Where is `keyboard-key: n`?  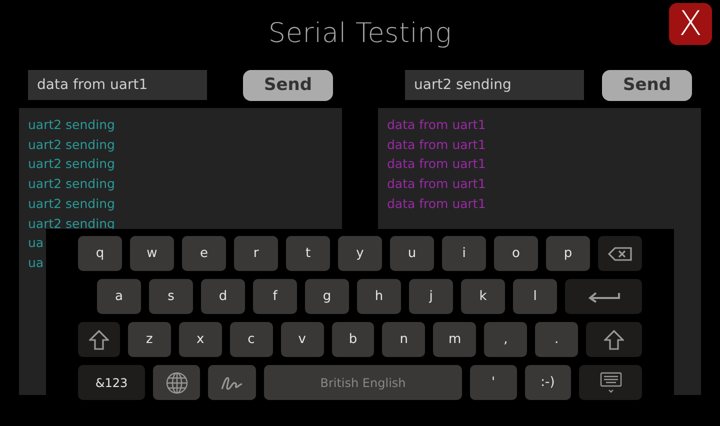
keyboard-key: n is located at coordinates (404, 339).